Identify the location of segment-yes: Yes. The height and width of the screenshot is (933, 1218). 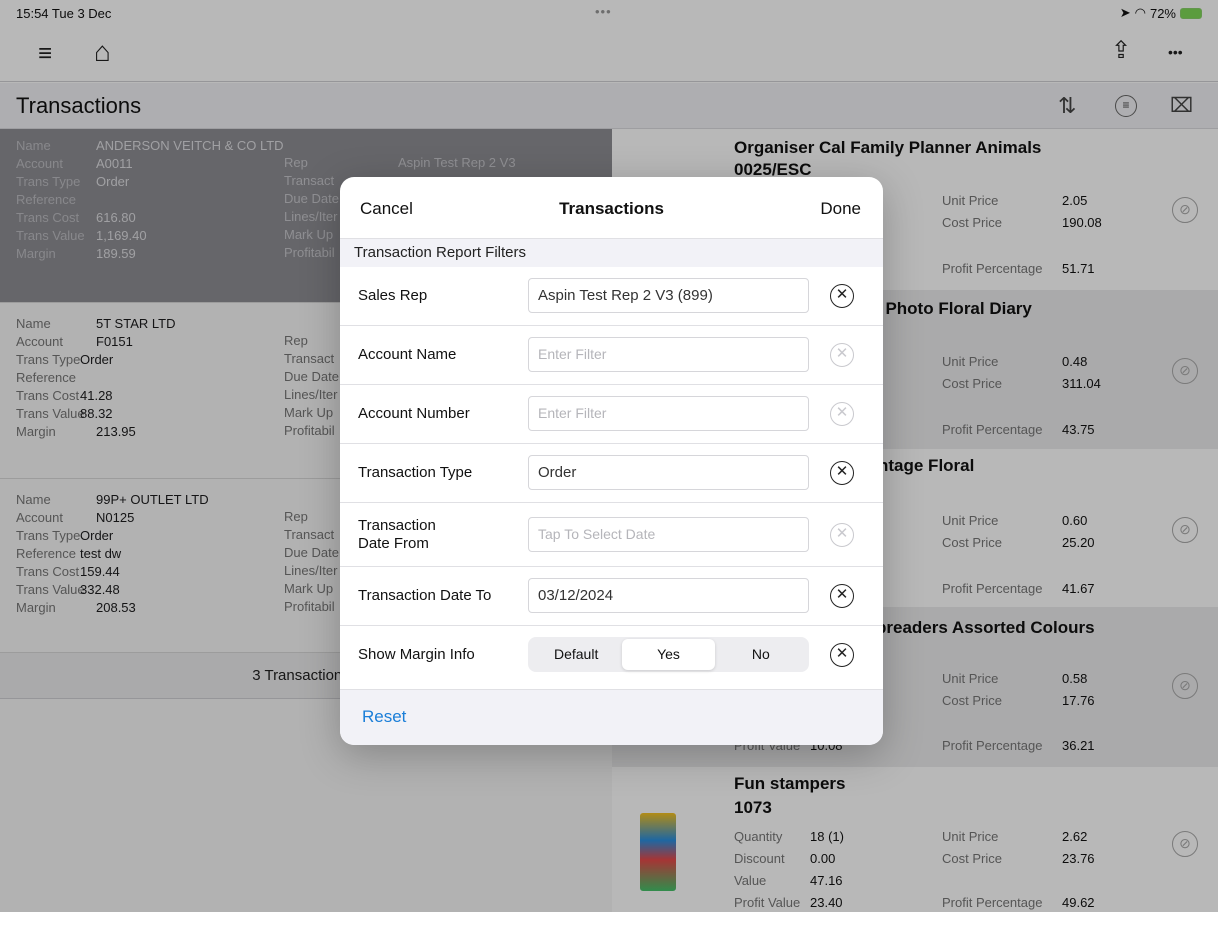
(668, 654).